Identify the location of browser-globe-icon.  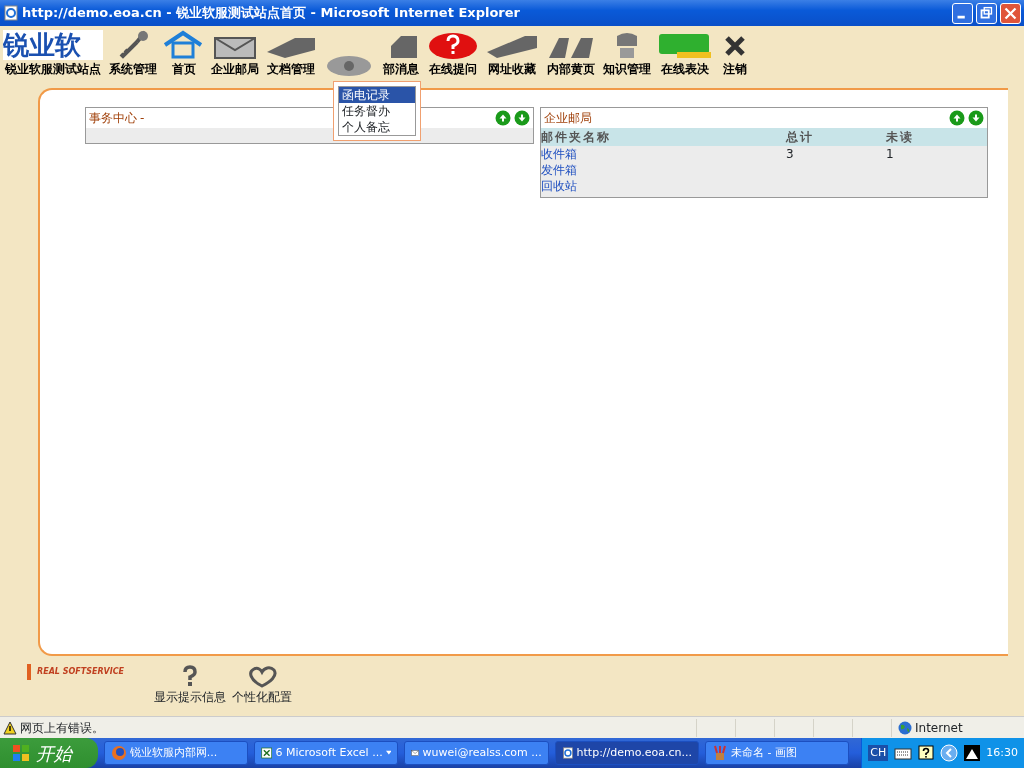
(118, 753).